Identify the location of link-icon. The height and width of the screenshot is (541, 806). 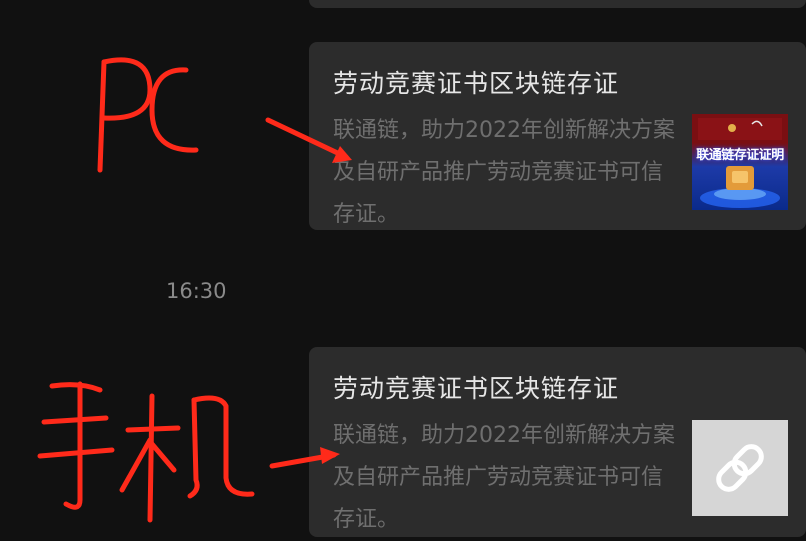
(740, 468).